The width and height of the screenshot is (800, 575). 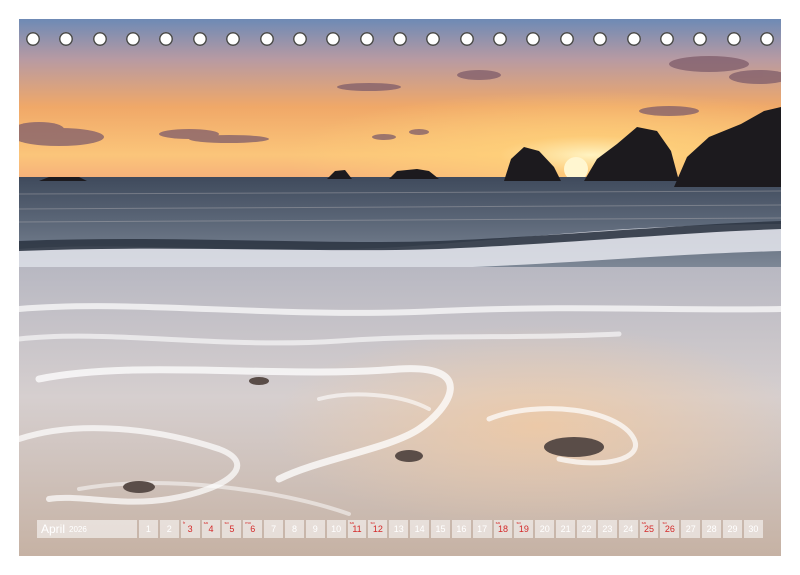 I want to click on day-number: 5, so click(x=232, y=529).